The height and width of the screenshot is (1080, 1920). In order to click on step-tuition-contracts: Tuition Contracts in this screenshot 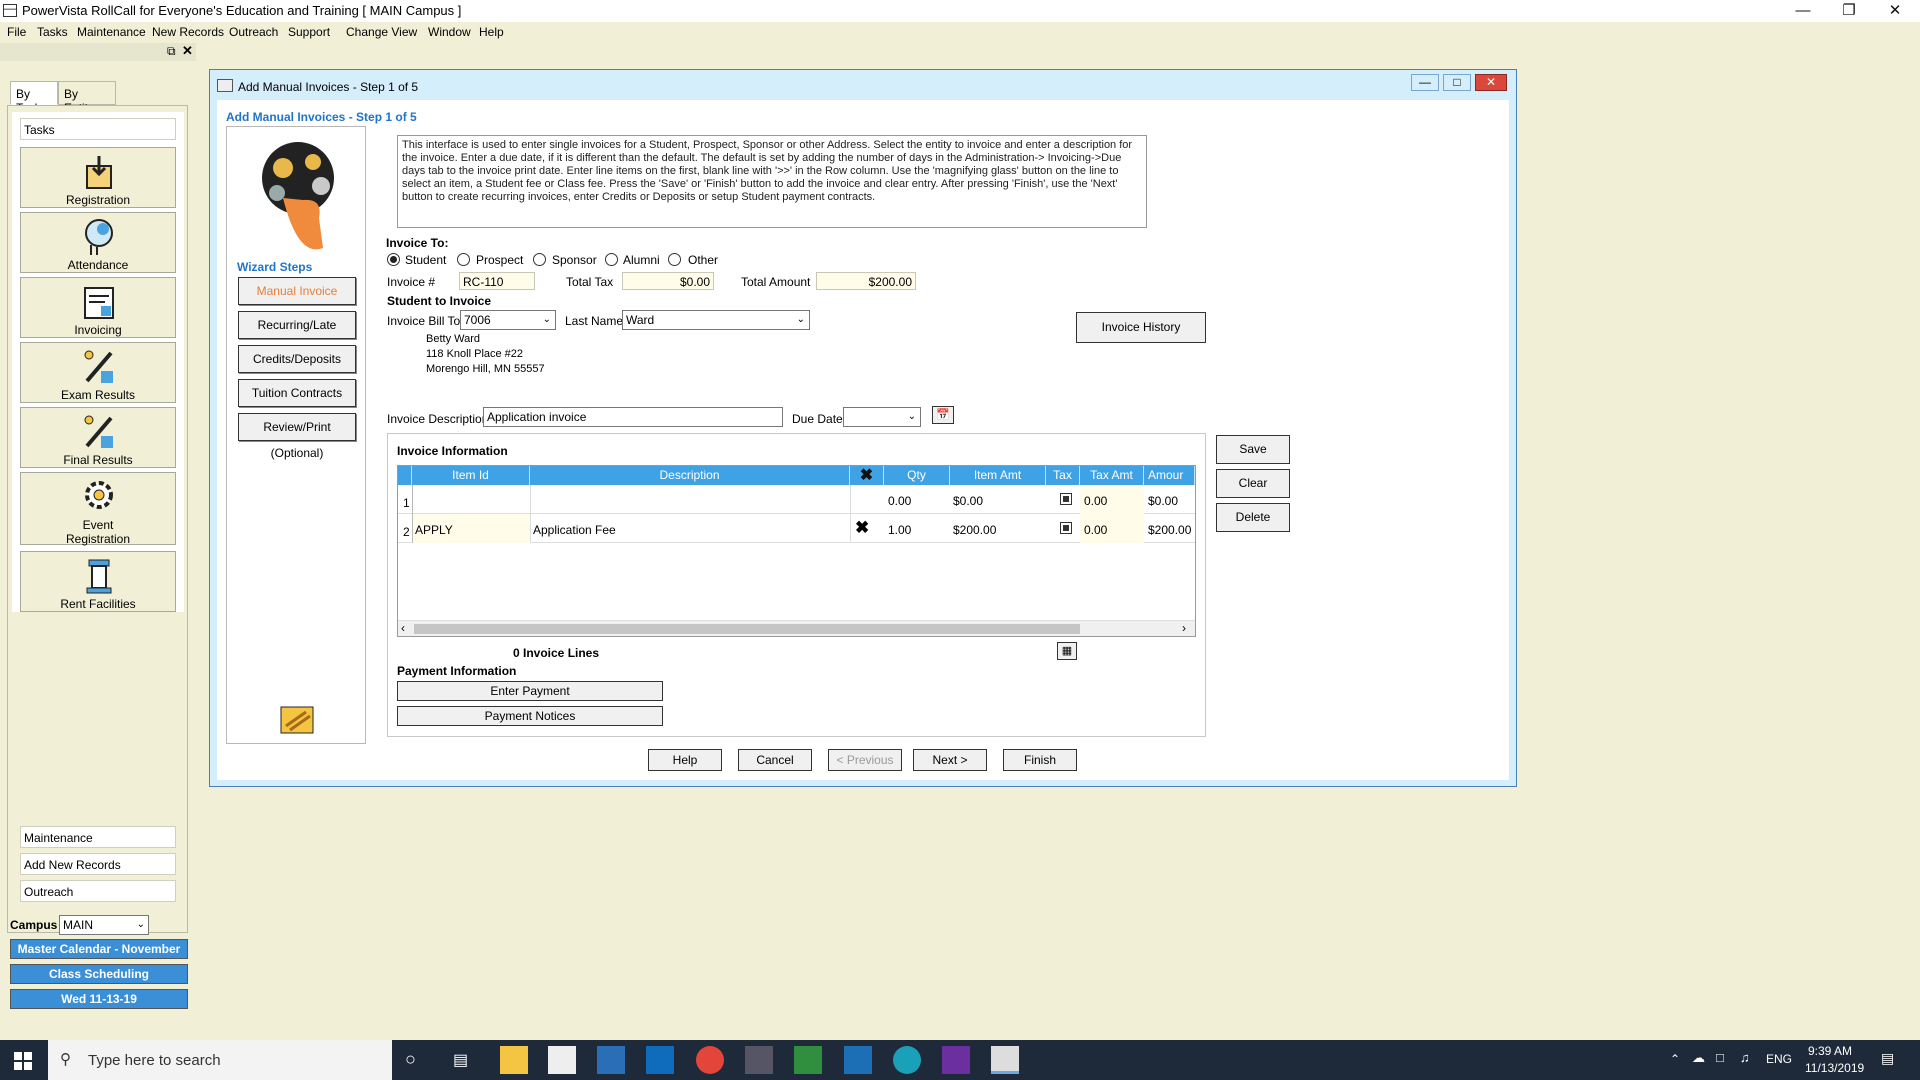, I will do `click(297, 393)`.